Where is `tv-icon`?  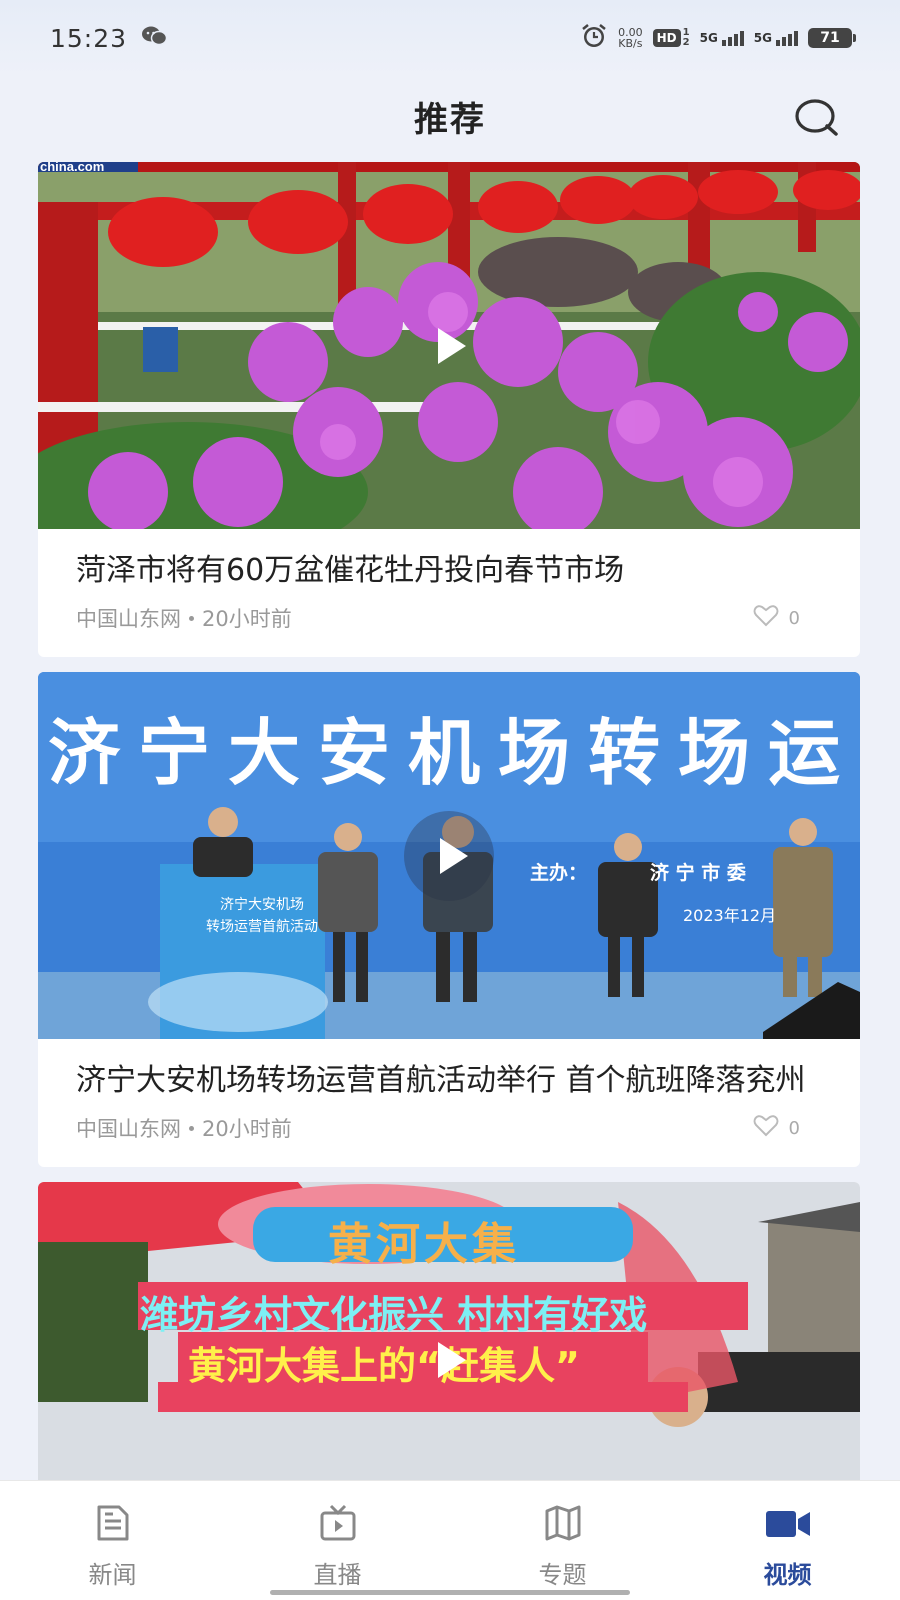 tv-icon is located at coordinates (338, 1525).